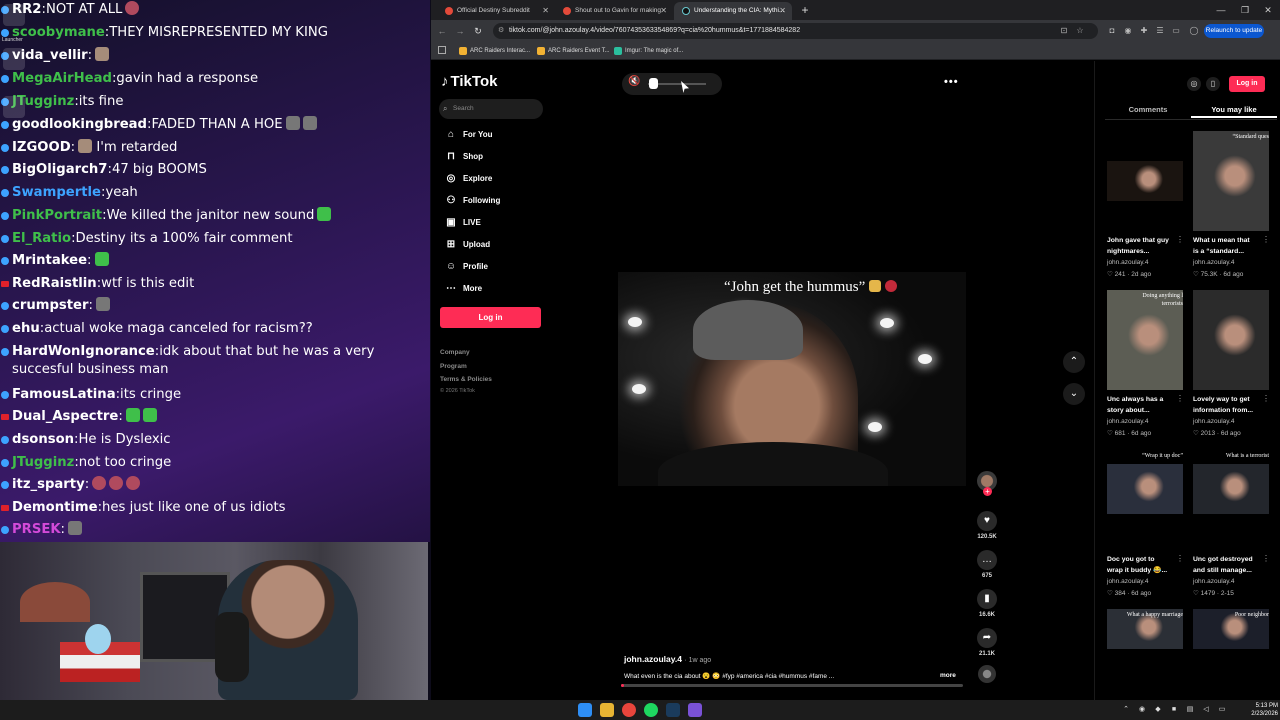 The image size is (1280, 720). Describe the element at coordinates (1145, 183) in the screenshot. I see `recommended-video-card` at that location.